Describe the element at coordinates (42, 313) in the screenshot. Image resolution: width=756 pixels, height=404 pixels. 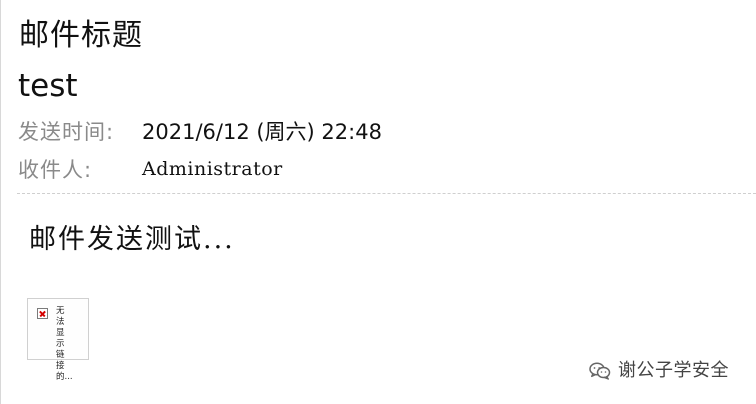
I see `broken-image-icon` at that location.